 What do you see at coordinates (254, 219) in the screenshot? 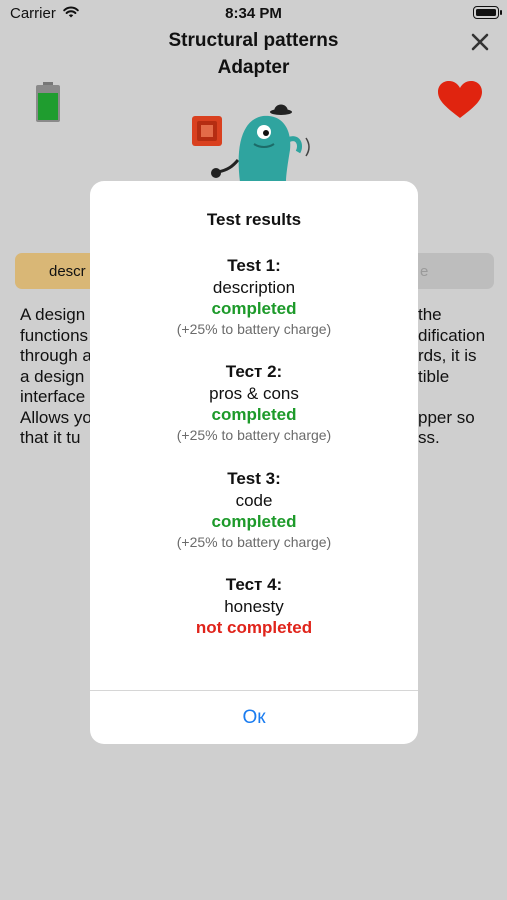
I see `dialog-title: Test results` at bounding box center [254, 219].